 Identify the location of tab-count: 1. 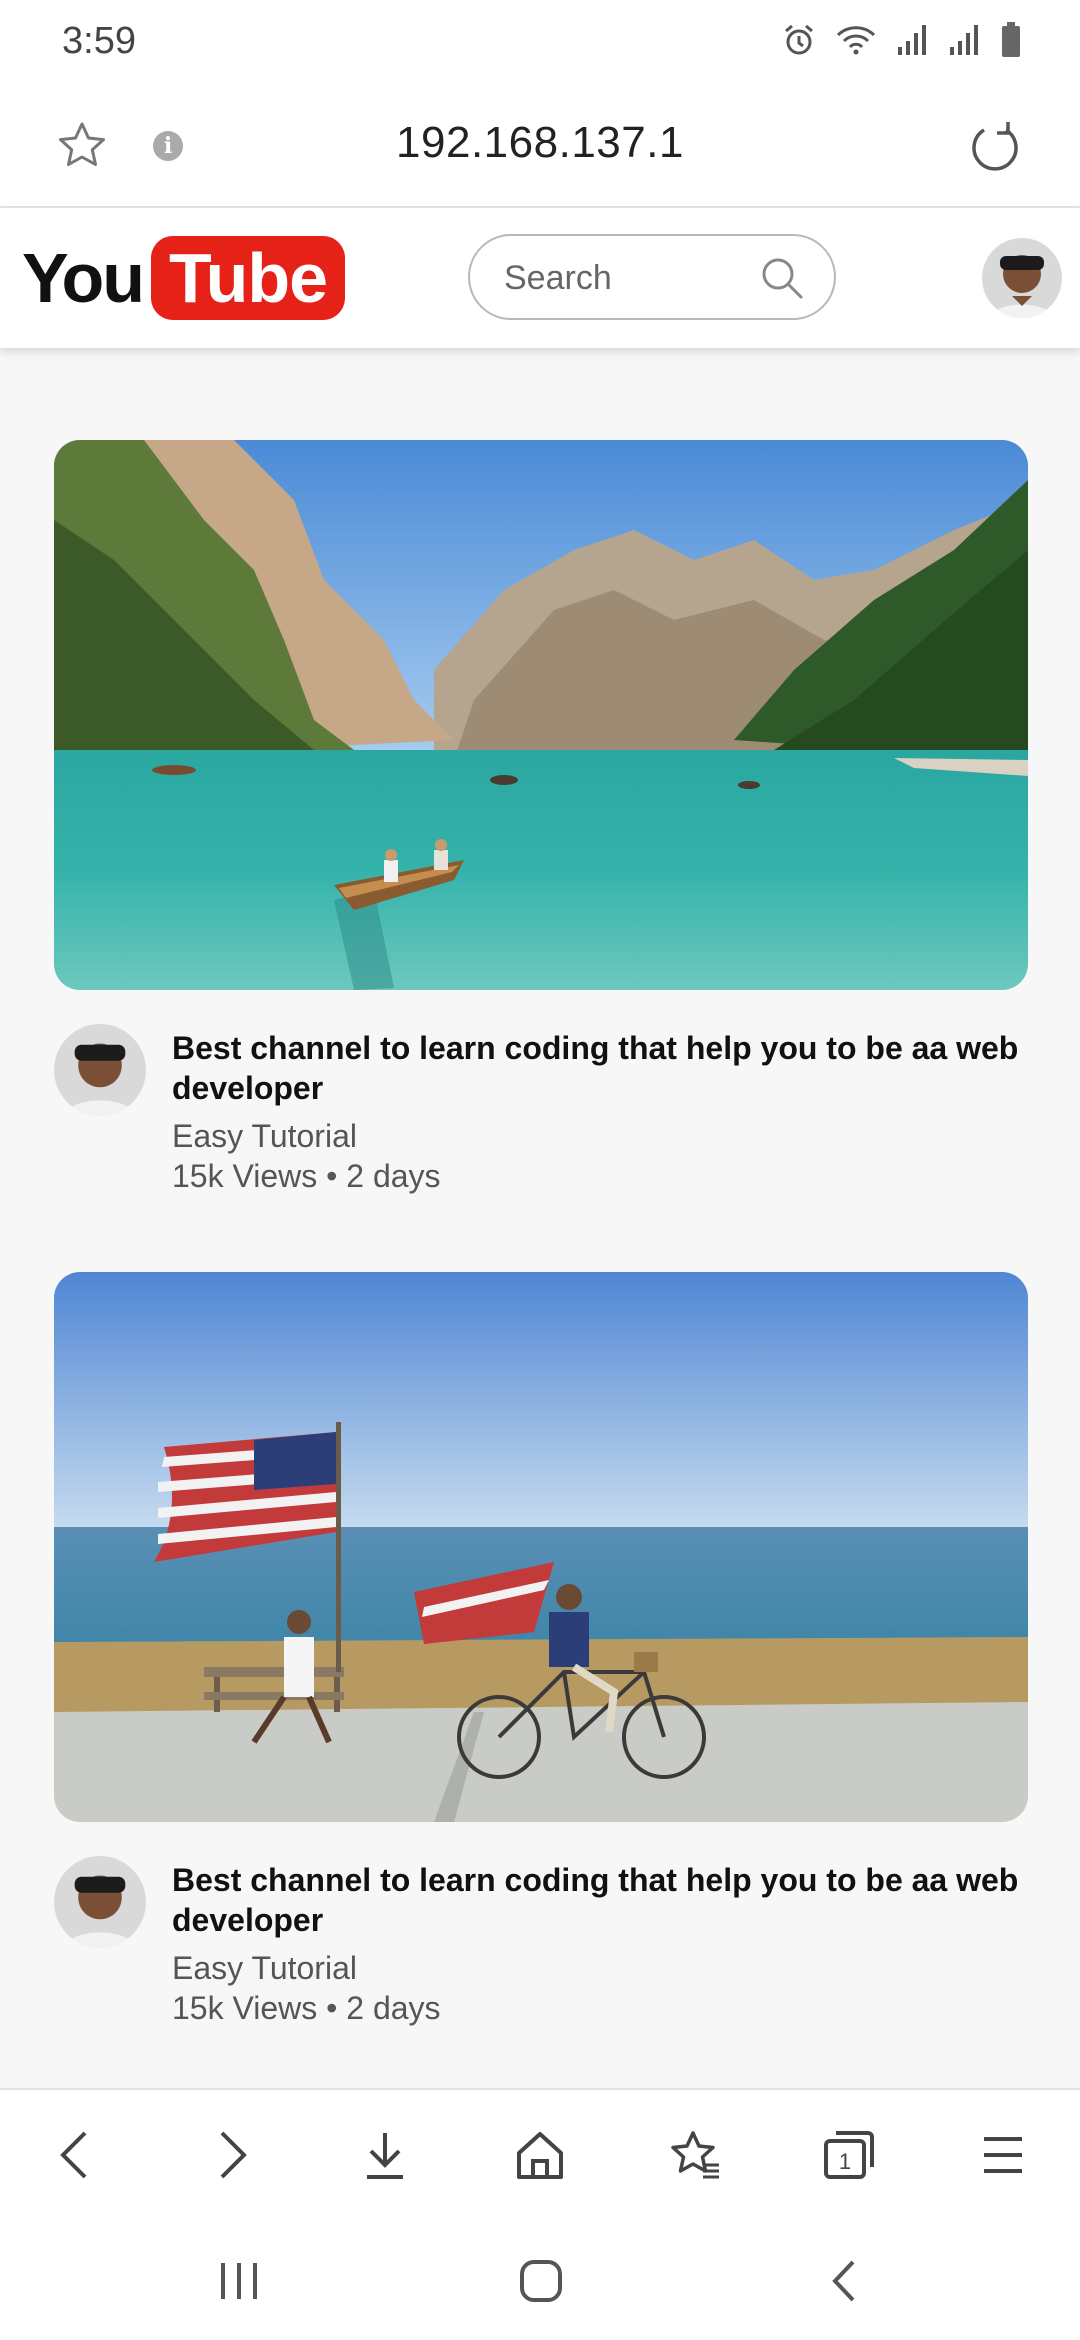
(845, 2161).